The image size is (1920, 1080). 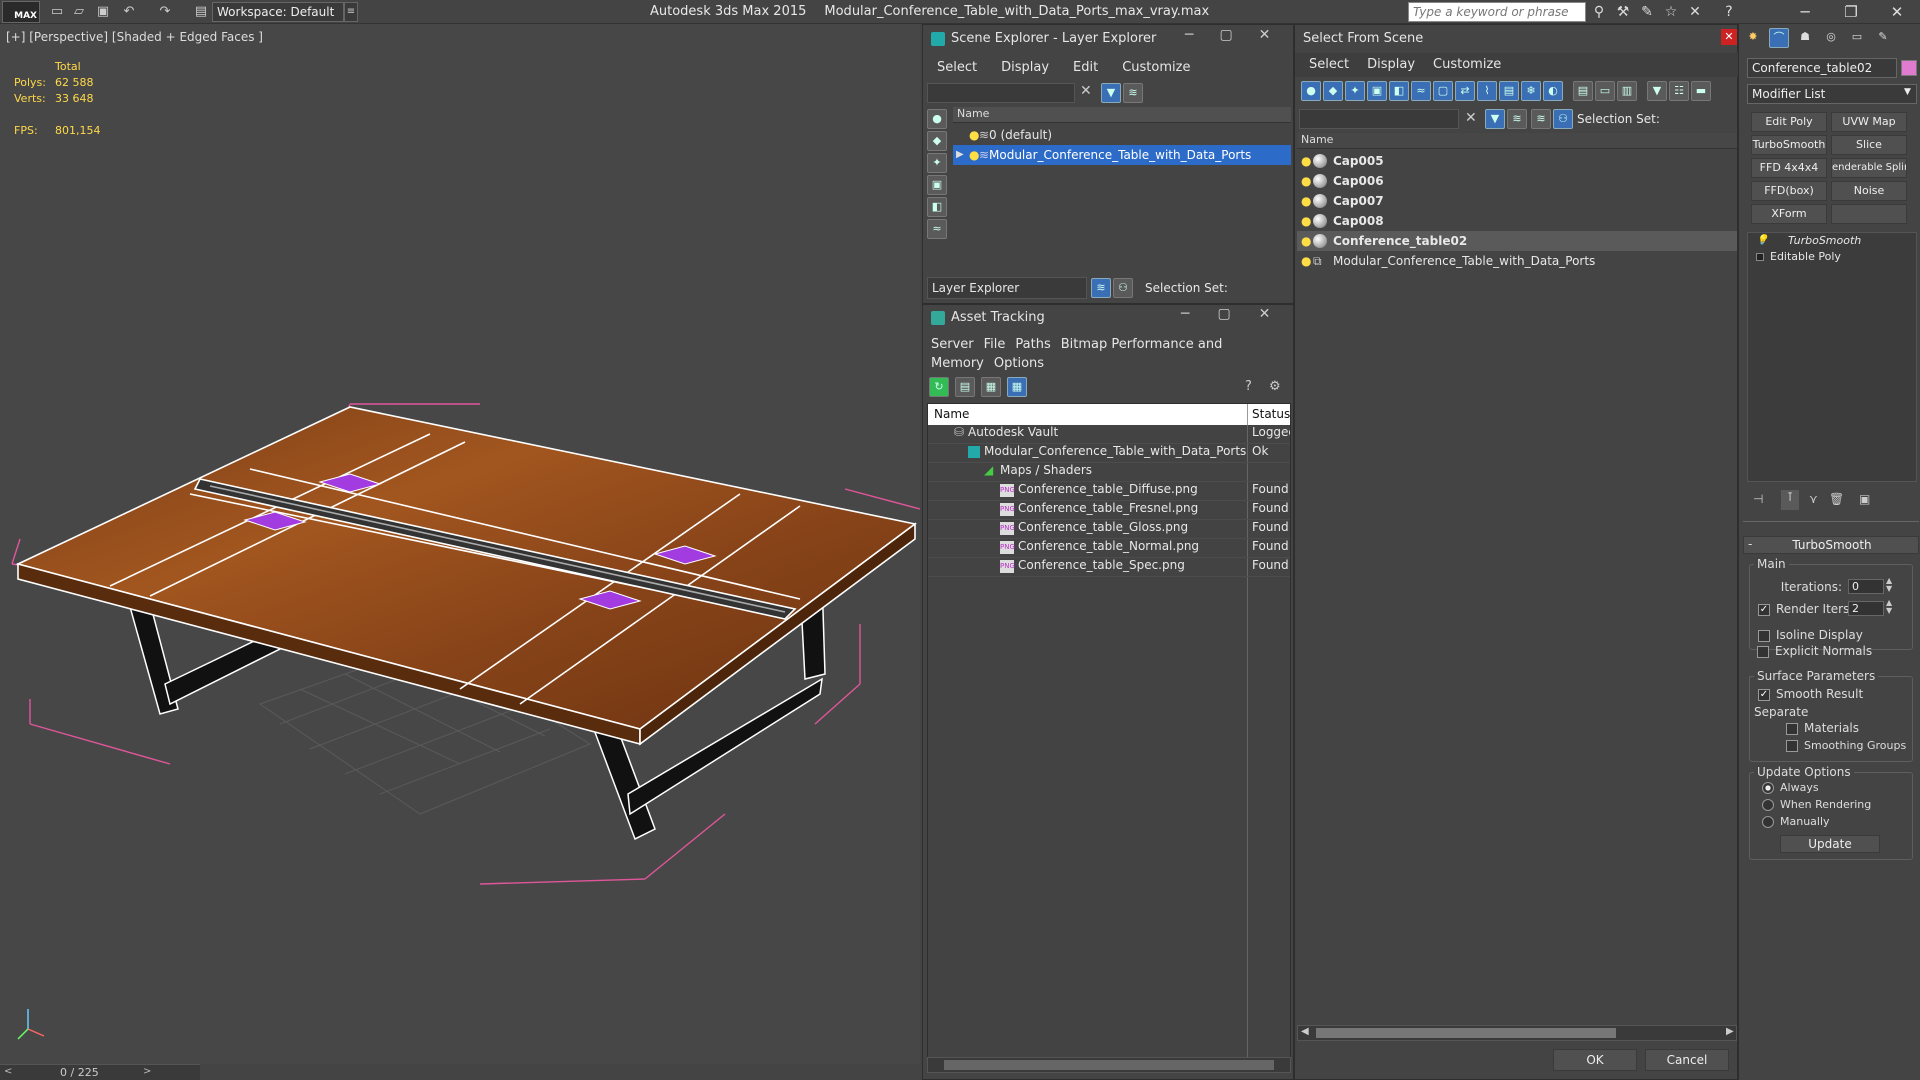 I want to click on renderable-spline-button: enderable Splin, so click(x=1869, y=168).